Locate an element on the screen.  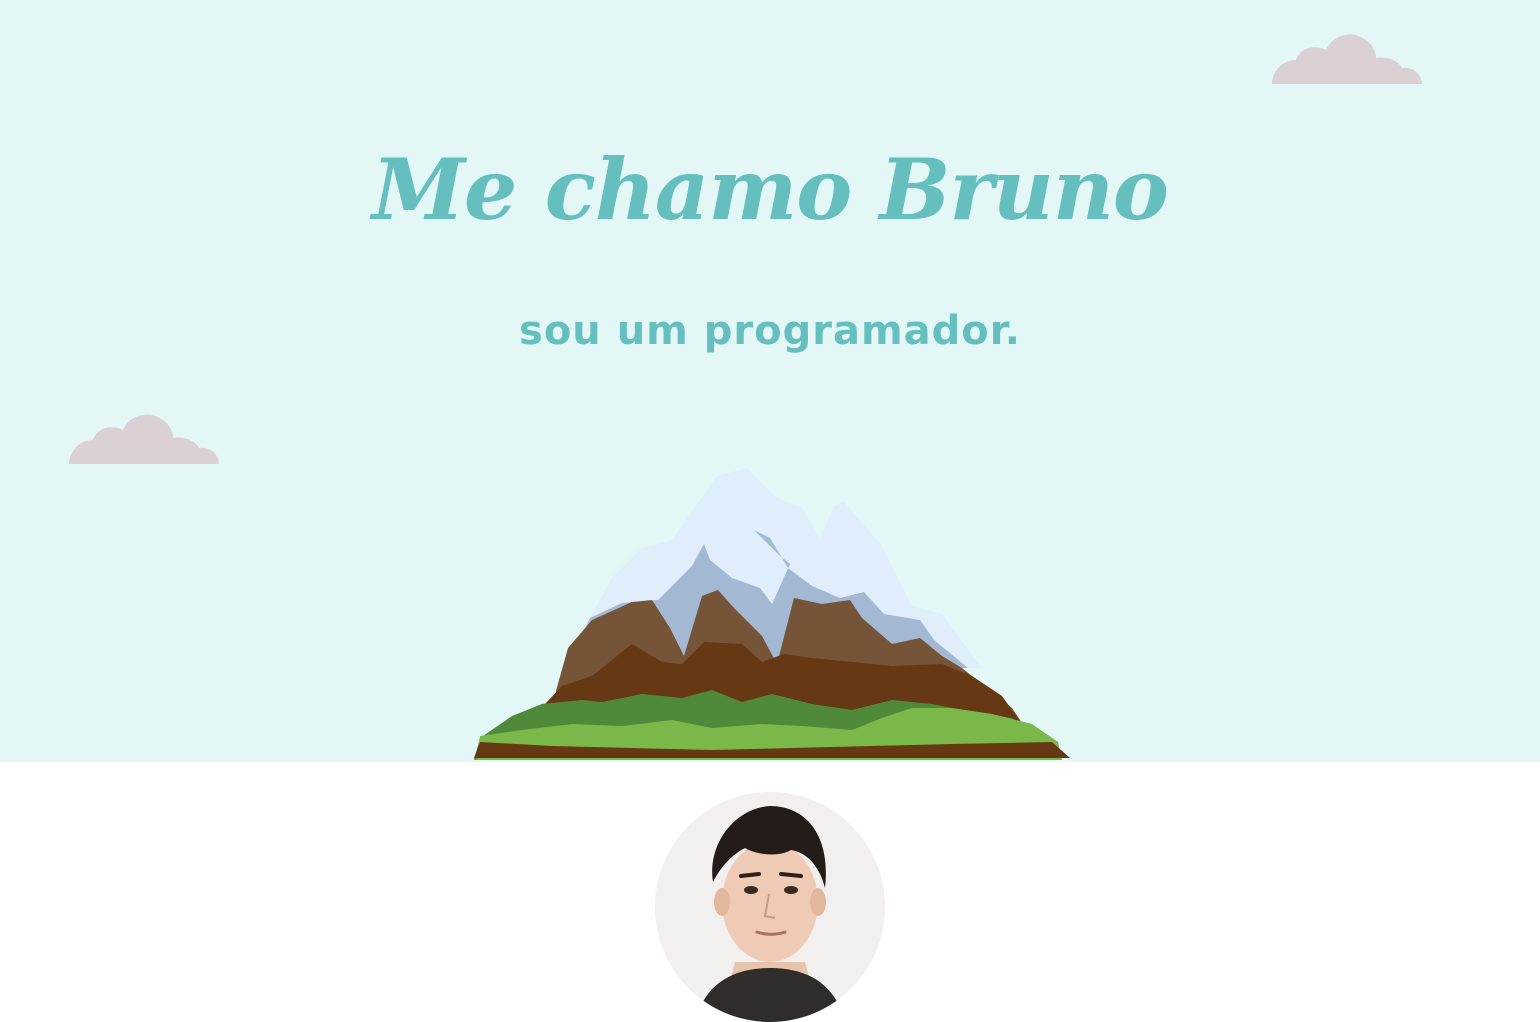
mountain-illustration is located at coordinates (772, 614).